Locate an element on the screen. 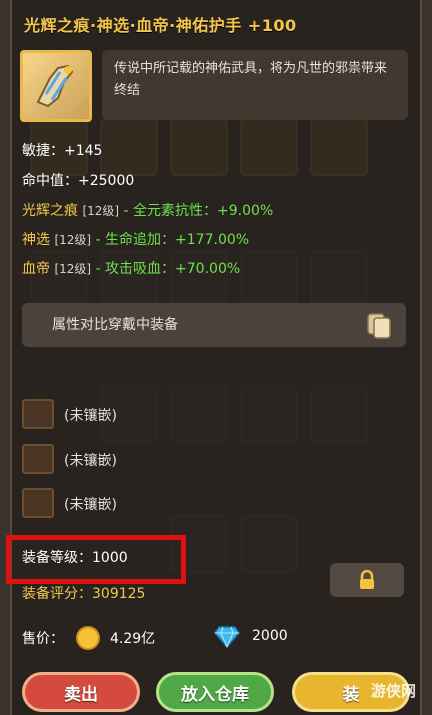 This screenshot has height=715, width=432. affix-name: 光辉之痕 is located at coordinates (50, 211).